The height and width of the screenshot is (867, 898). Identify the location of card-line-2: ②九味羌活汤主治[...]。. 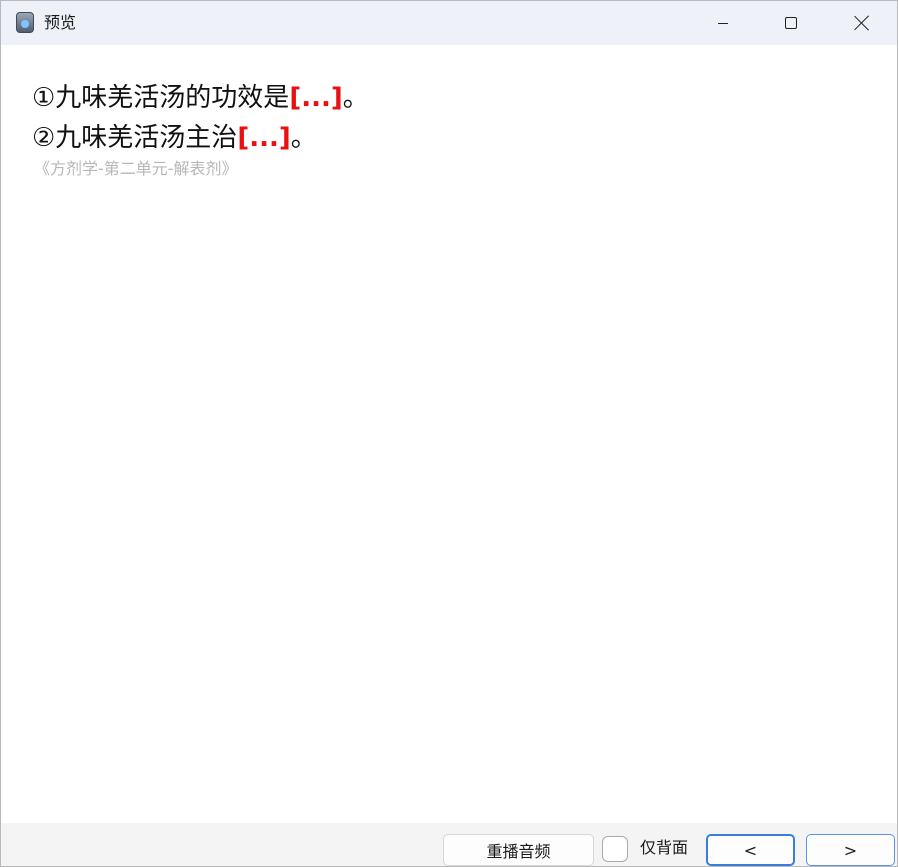
(174, 138).